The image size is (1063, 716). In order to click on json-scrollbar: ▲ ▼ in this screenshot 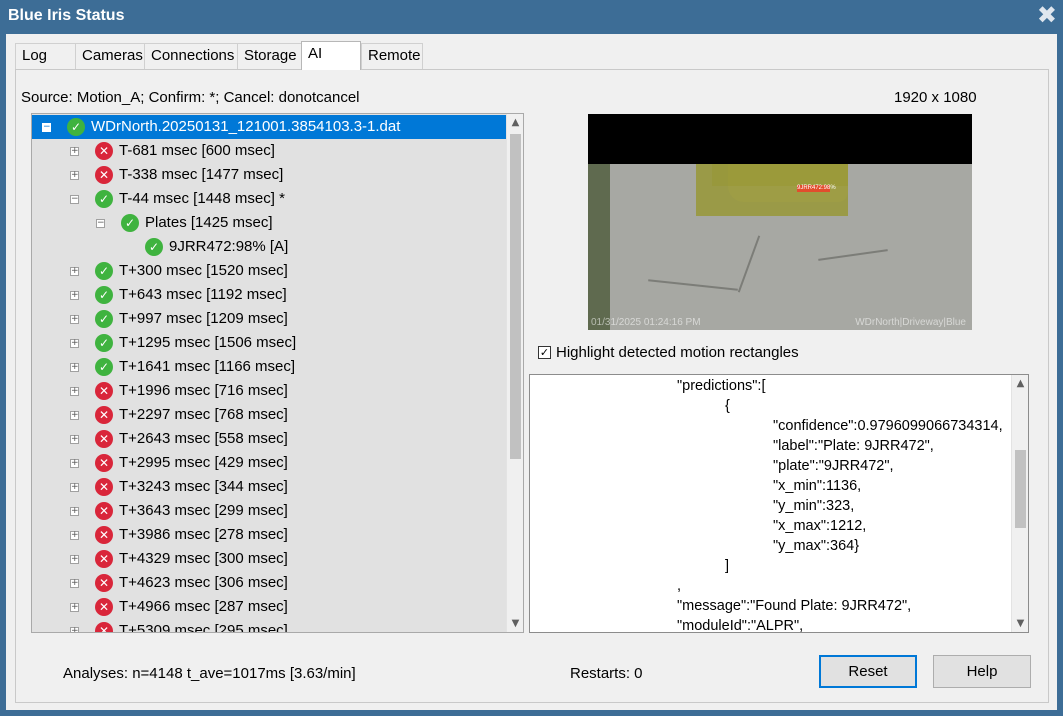, I will do `click(1019, 503)`.